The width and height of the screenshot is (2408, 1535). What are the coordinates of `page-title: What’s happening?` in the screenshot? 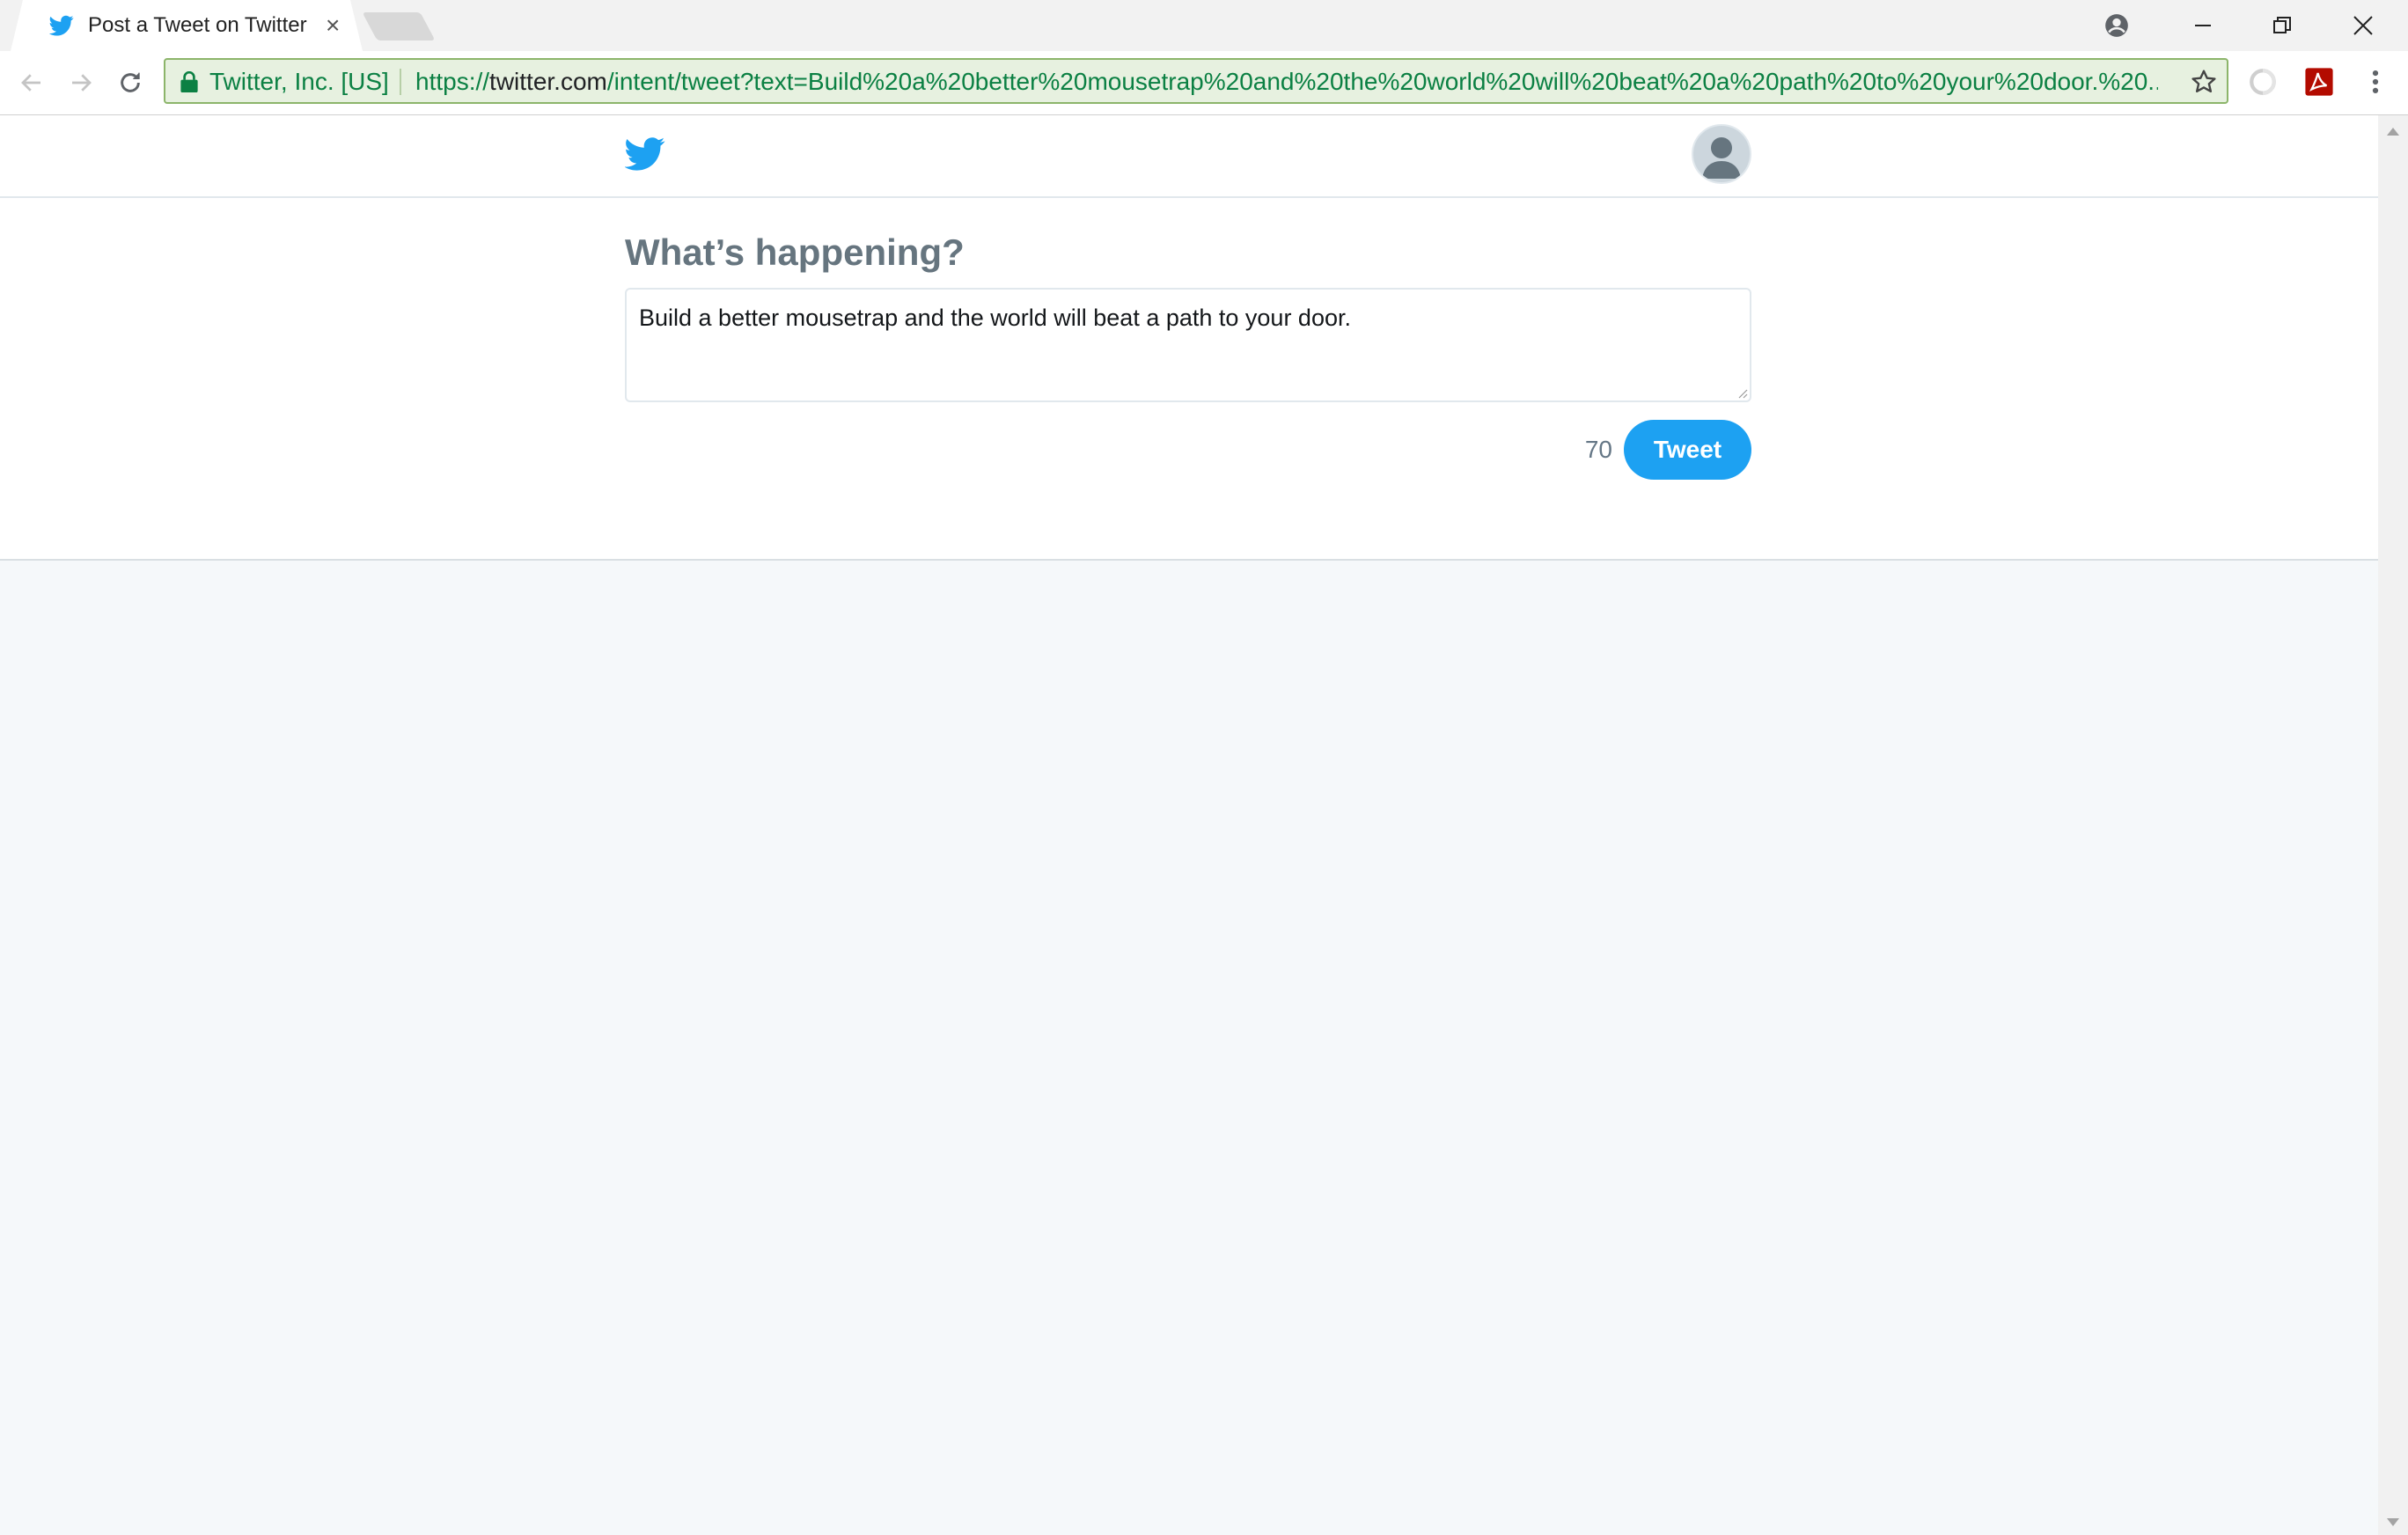 It's located at (795, 252).